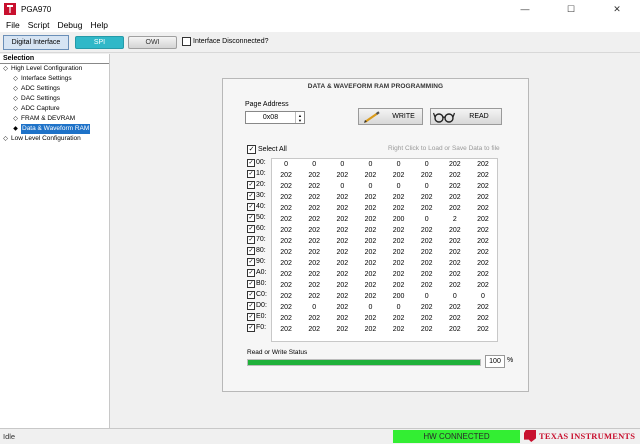 Image resolution: width=640 pixels, height=444 pixels. I want to click on pane-splitter, so click(114, 241).